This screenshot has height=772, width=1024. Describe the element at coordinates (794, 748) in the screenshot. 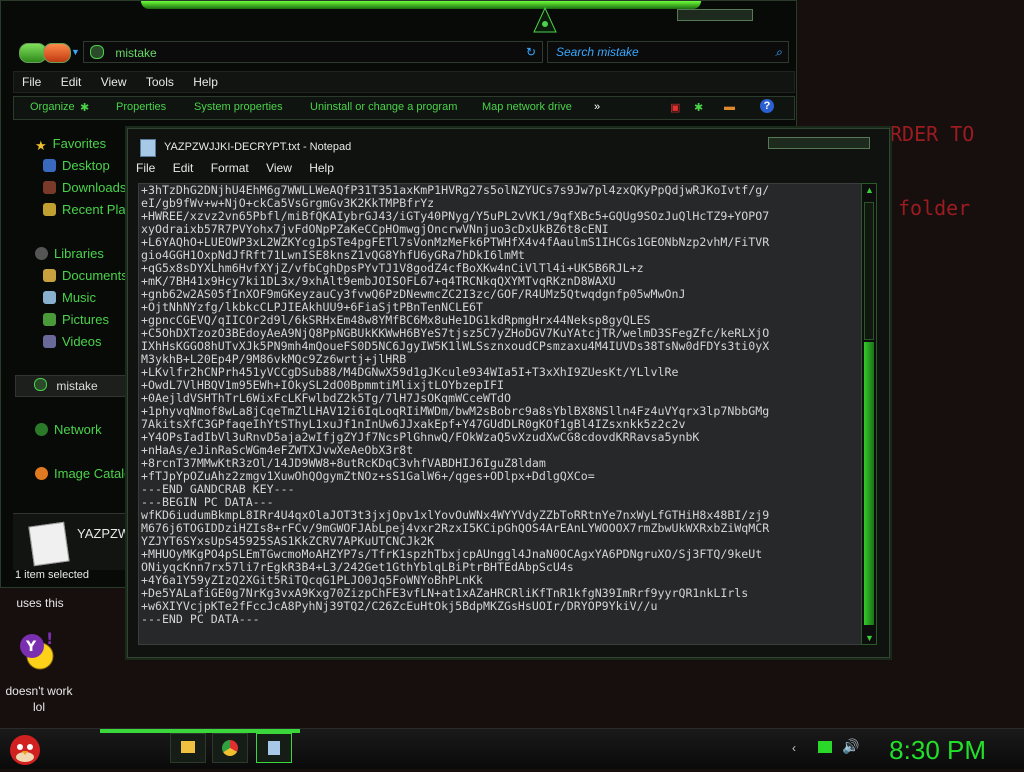

I see `show-hidden-icons: ‹` at that location.